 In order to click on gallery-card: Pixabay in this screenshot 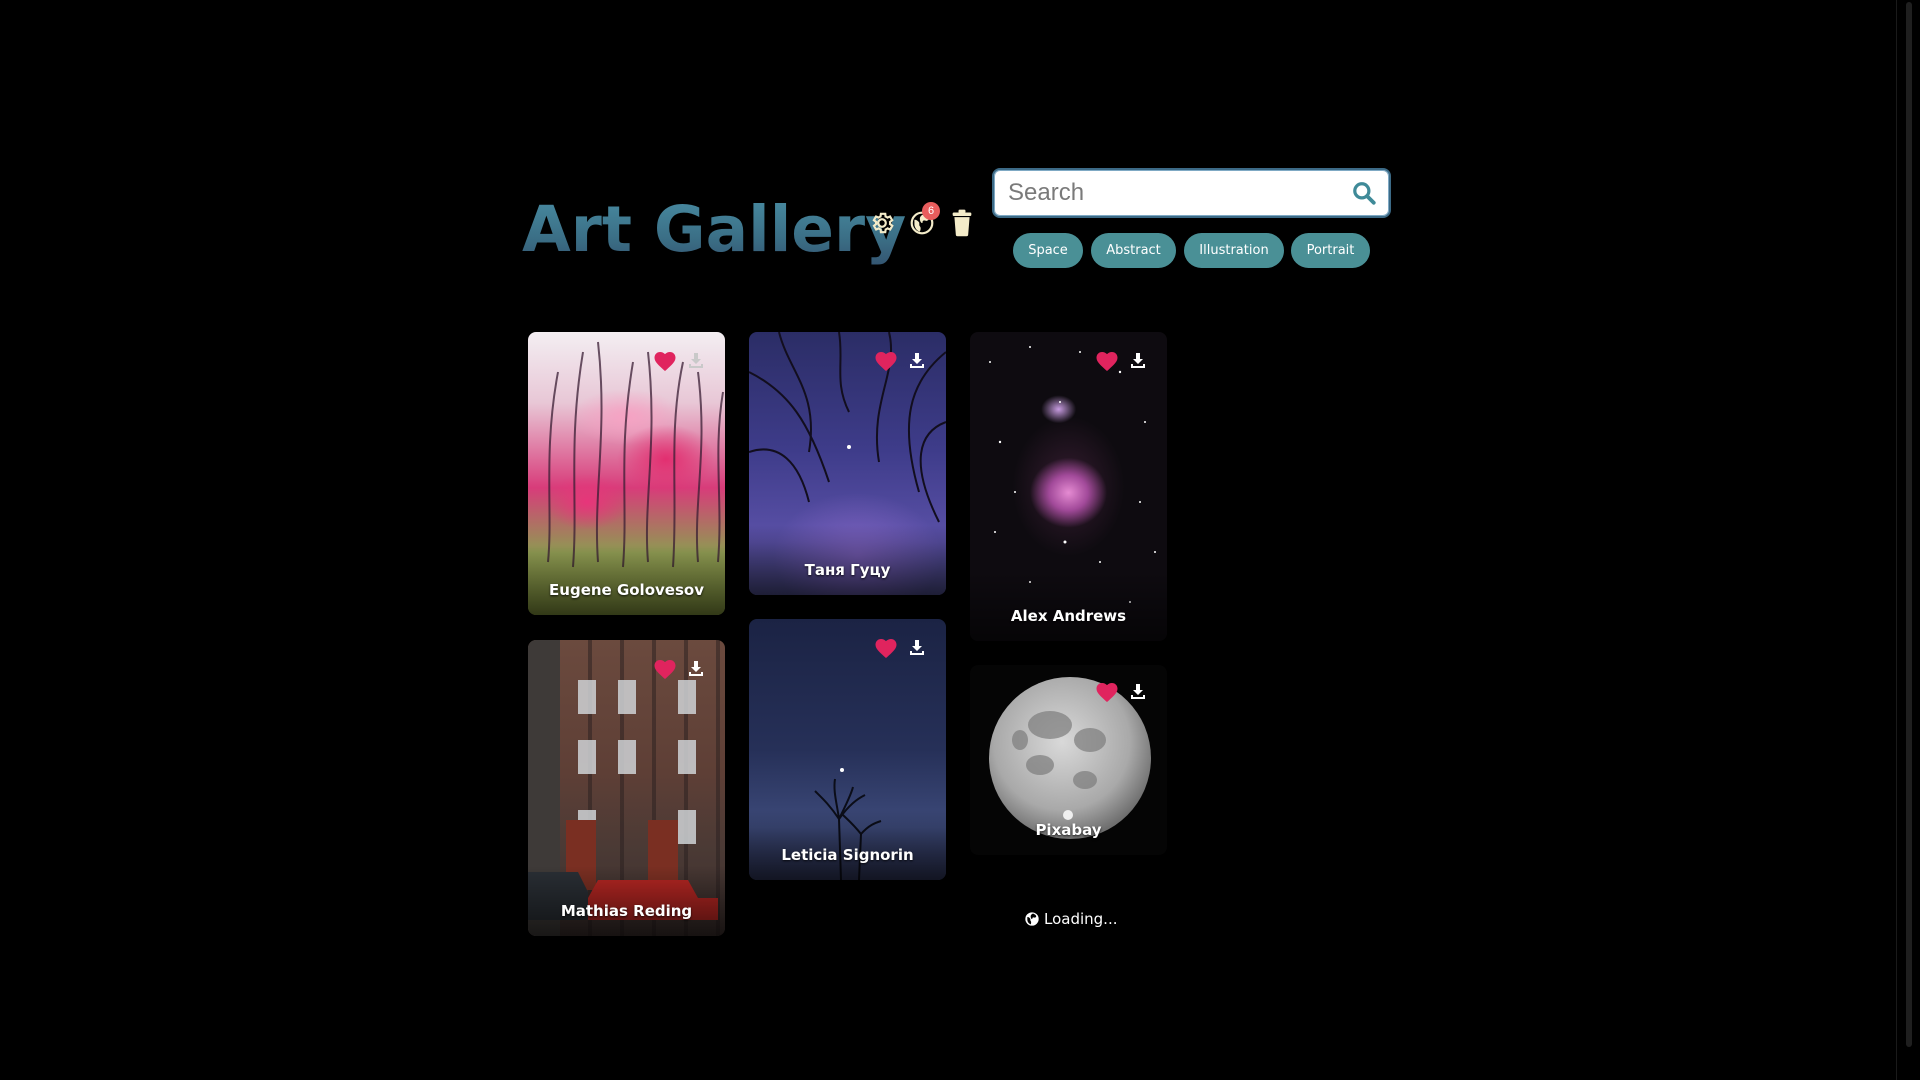, I will do `click(1068, 760)`.